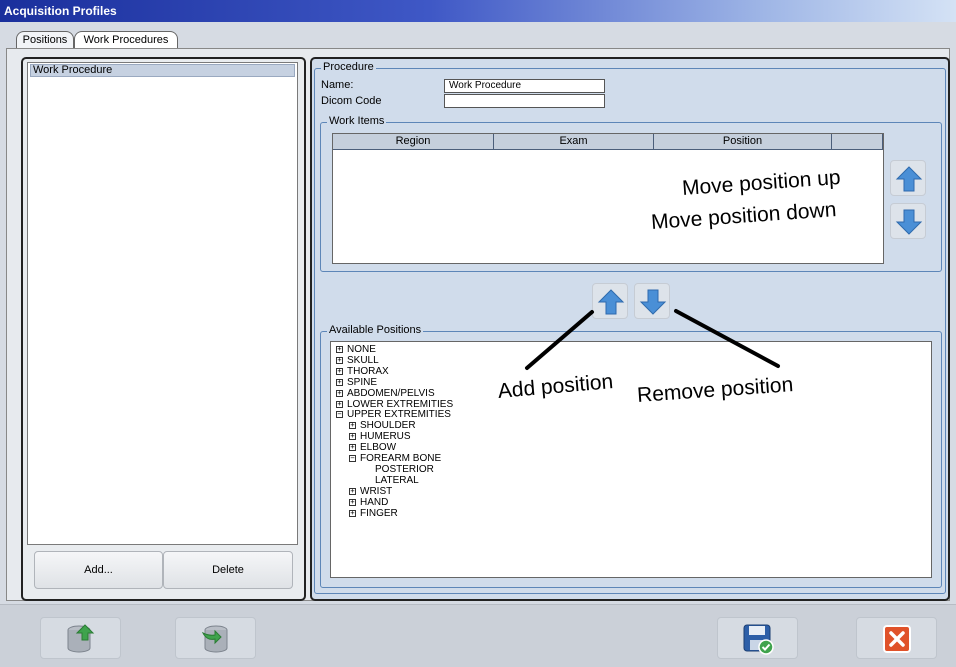 The height and width of the screenshot is (667, 956). I want to click on tree-item: + HUMERUS, so click(380, 436).